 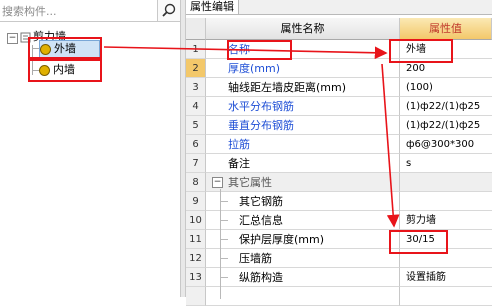 I want to click on highlight-box-name-label, so click(x=259, y=50).